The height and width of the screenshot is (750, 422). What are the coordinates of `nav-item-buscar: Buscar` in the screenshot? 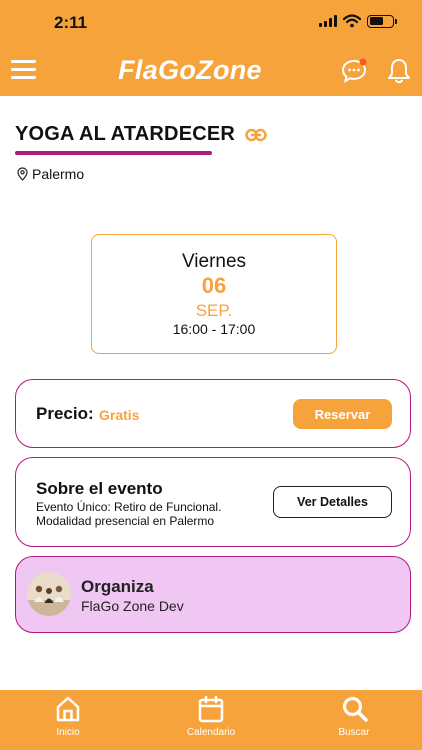 It's located at (354, 720).